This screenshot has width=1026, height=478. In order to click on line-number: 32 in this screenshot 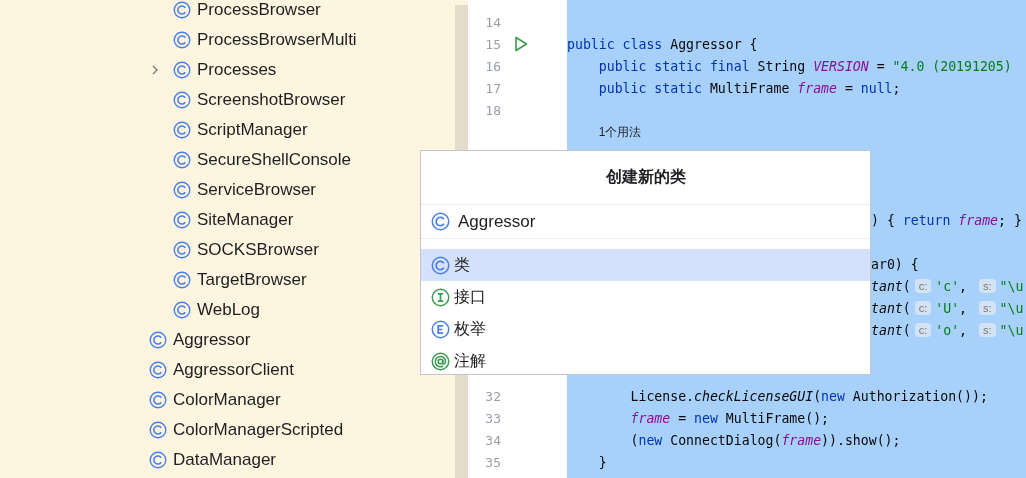, I will do `click(493, 396)`.